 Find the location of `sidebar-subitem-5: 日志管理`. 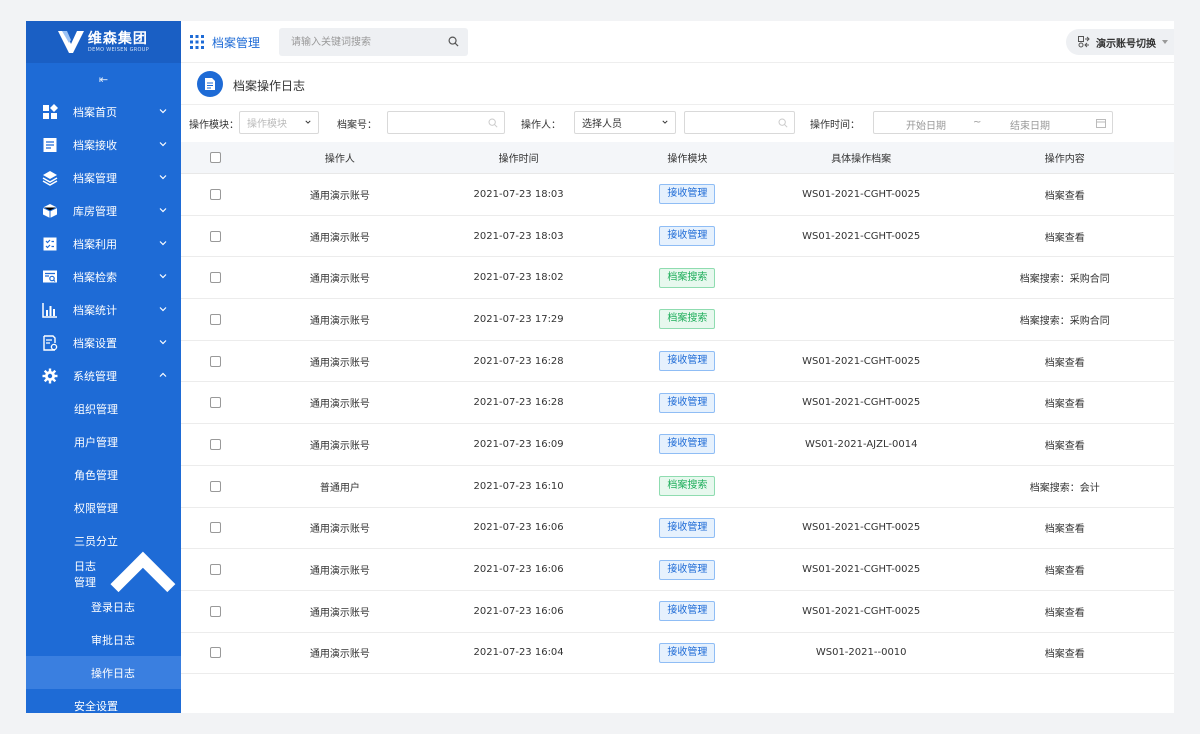

sidebar-subitem-5: 日志管理 is located at coordinates (103, 571).